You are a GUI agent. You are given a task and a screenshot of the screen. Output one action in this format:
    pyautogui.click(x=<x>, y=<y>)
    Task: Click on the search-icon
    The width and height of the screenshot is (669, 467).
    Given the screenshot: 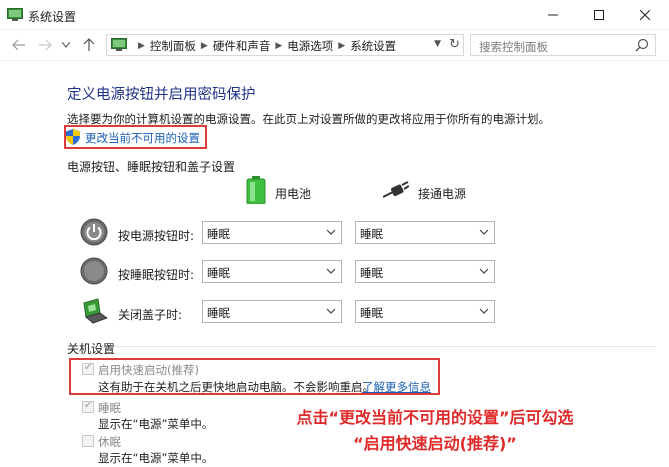 What is the action you would take?
    pyautogui.click(x=642, y=45)
    